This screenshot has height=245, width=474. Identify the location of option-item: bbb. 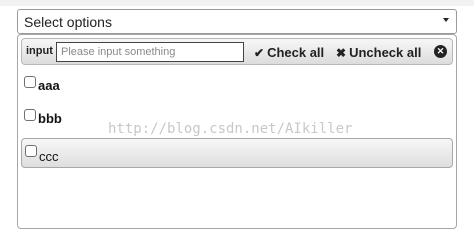
(237, 120).